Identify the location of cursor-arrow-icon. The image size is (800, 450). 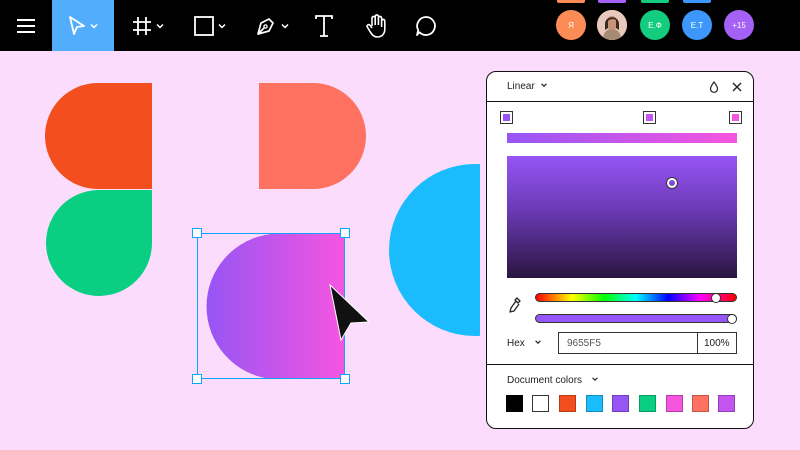
(77, 25).